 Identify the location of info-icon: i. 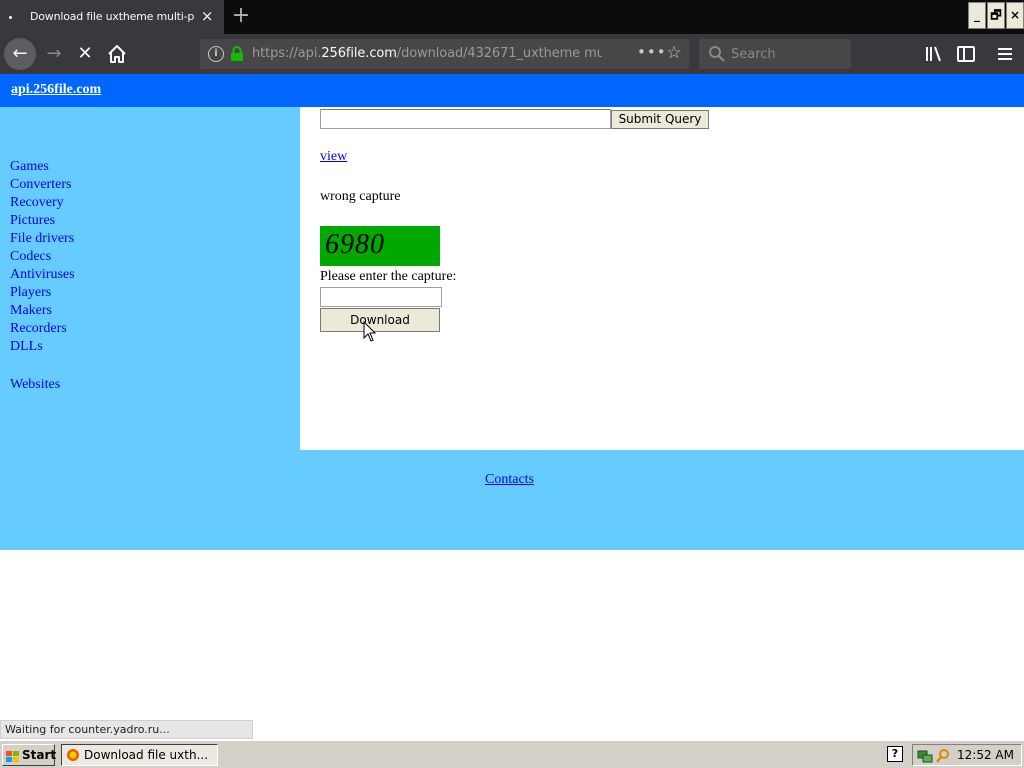
(216, 54).